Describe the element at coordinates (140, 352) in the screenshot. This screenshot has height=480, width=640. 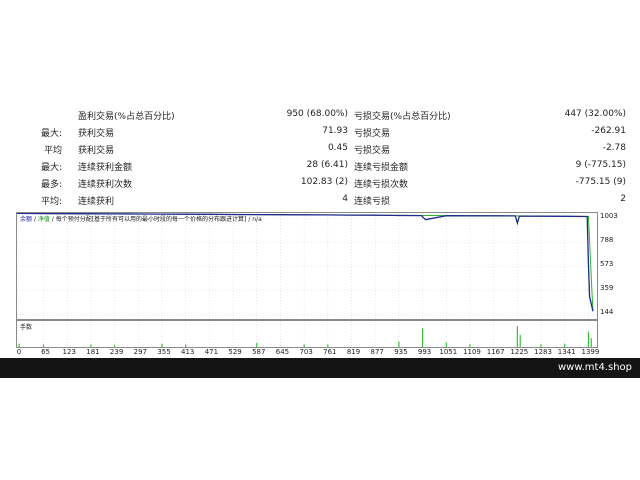
I see `x-tick-label: 297` at that location.